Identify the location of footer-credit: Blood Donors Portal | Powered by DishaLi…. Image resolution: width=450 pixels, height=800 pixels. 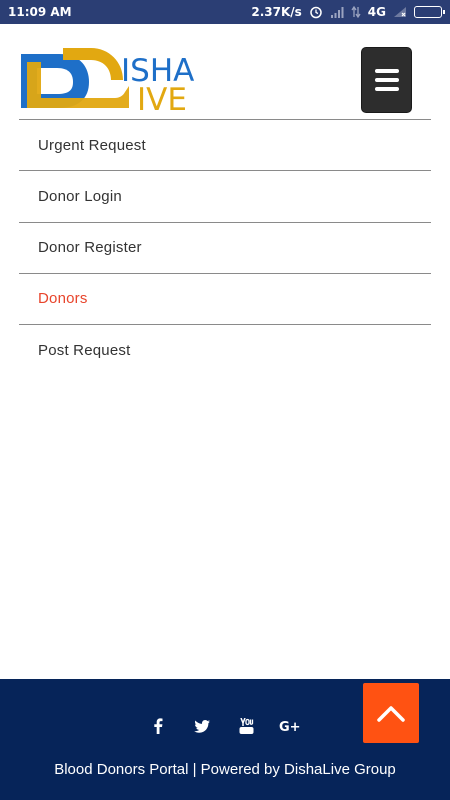
(225, 769).